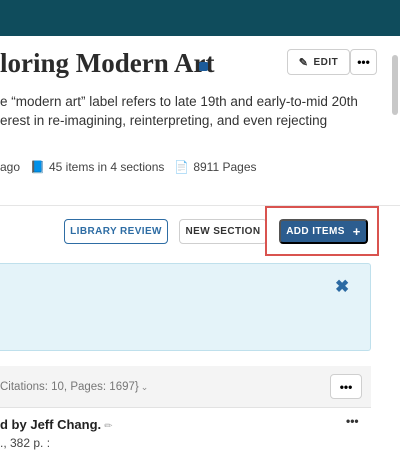 This screenshot has width=400, height=471. Describe the element at coordinates (25, 443) in the screenshot. I see `item-details: ., 382 p. :` at that location.